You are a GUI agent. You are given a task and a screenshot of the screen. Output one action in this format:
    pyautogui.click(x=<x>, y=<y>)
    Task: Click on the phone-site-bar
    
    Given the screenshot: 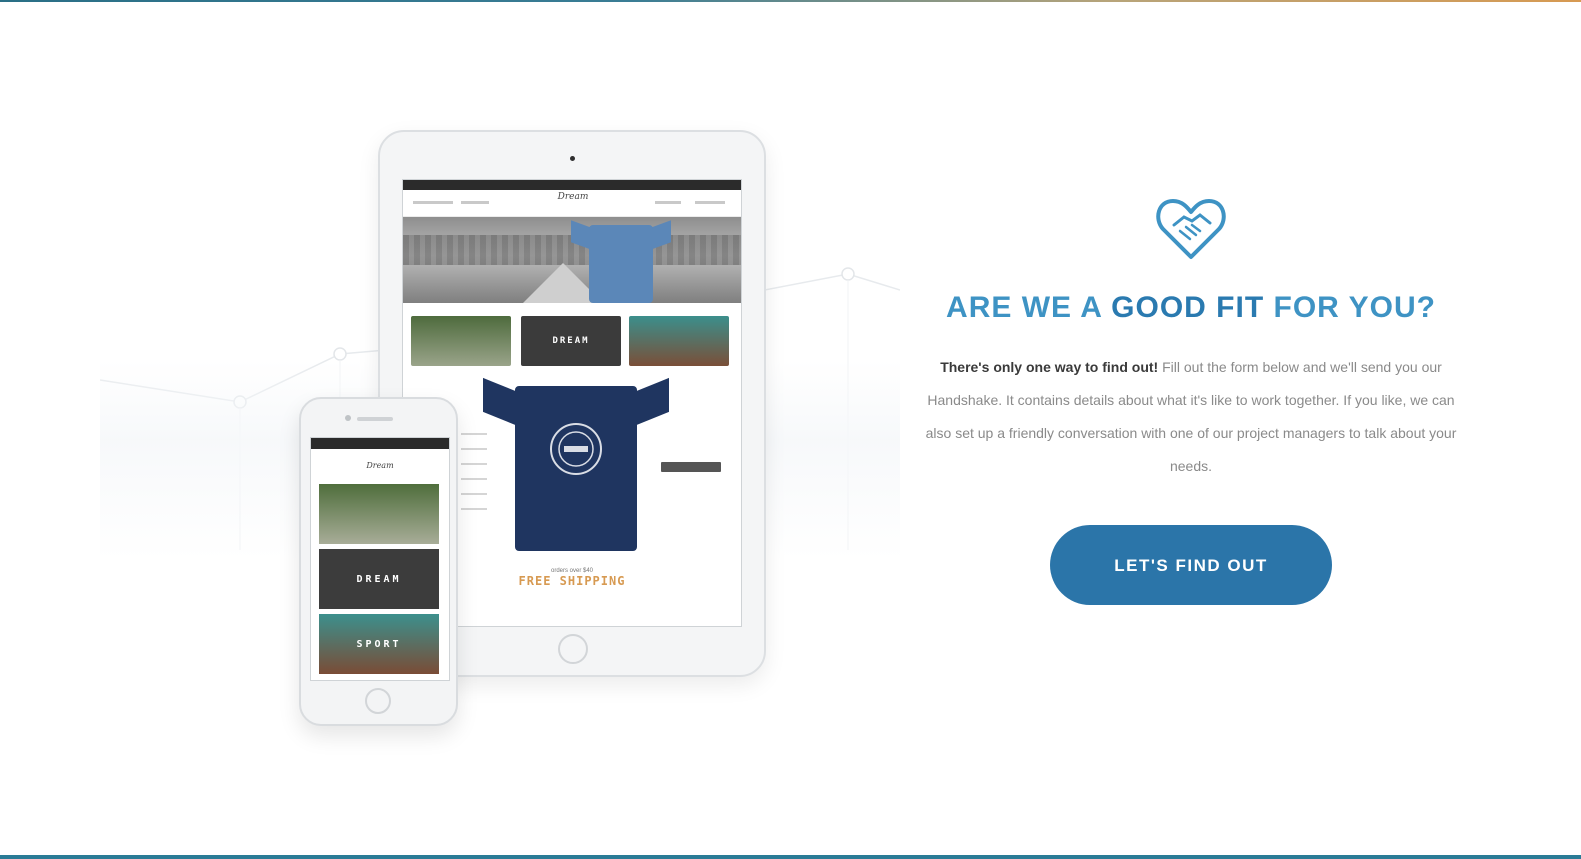 What is the action you would take?
    pyautogui.click(x=380, y=443)
    